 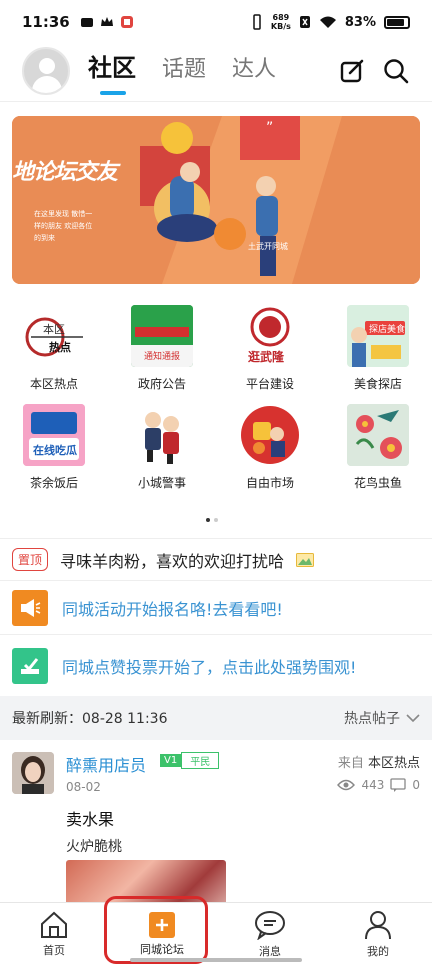 What do you see at coordinates (162, 949) in the screenshot?
I see `nav-label: 同城论坛` at bounding box center [162, 949].